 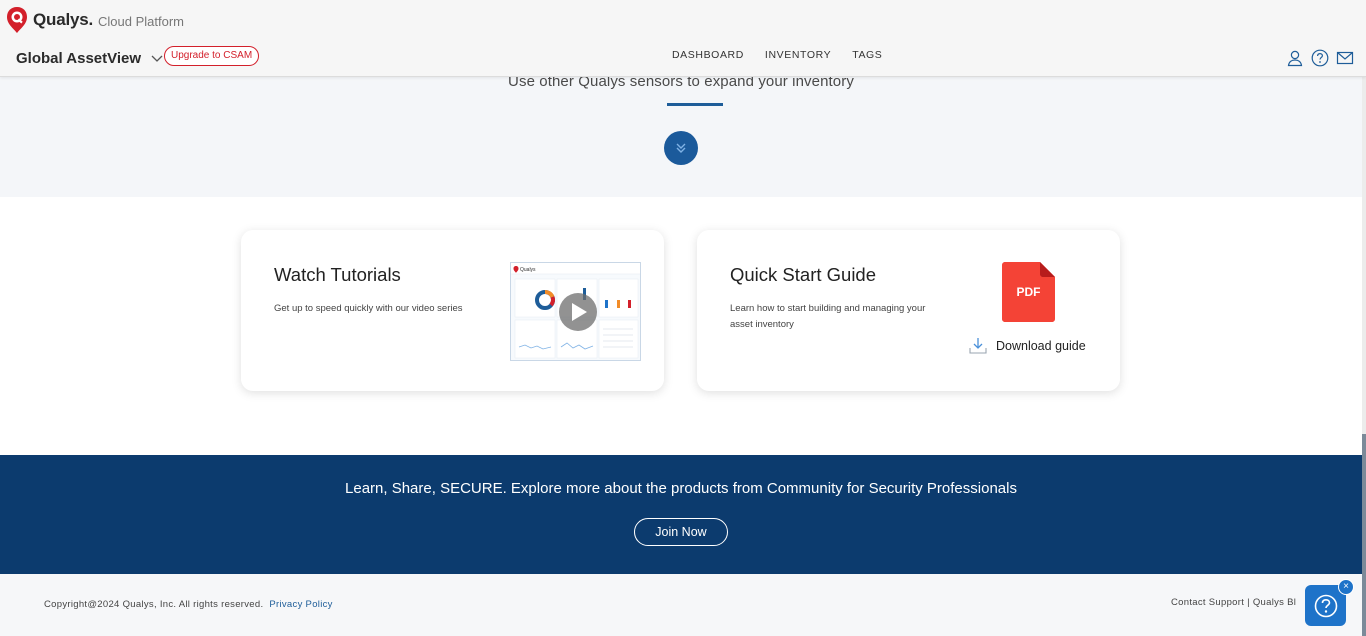 I want to click on upgrade-button: Upgrade to CSAM, so click(x=212, y=56).